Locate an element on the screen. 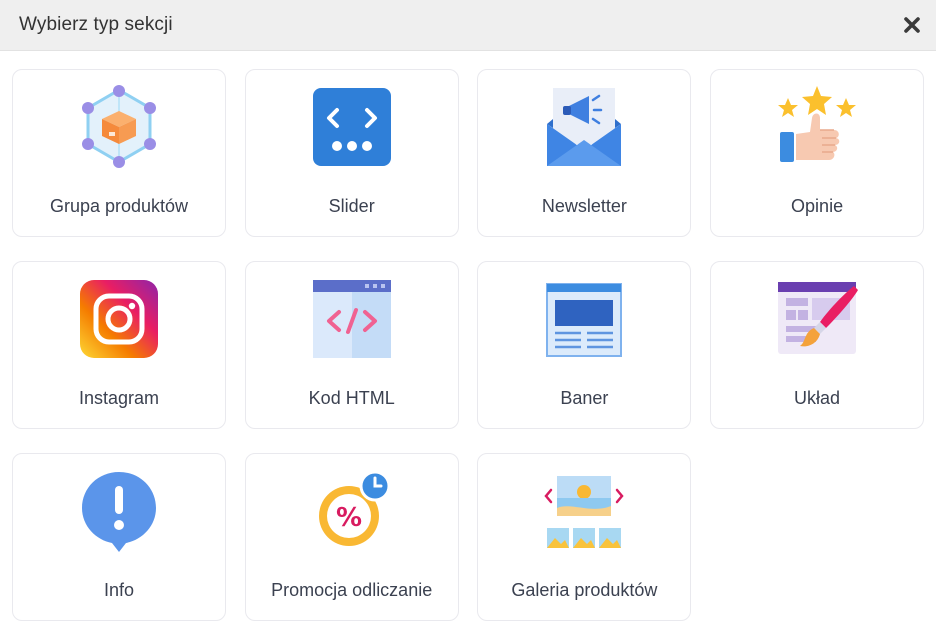  tile-label: Galeria produktów is located at coordinates (584, 590).